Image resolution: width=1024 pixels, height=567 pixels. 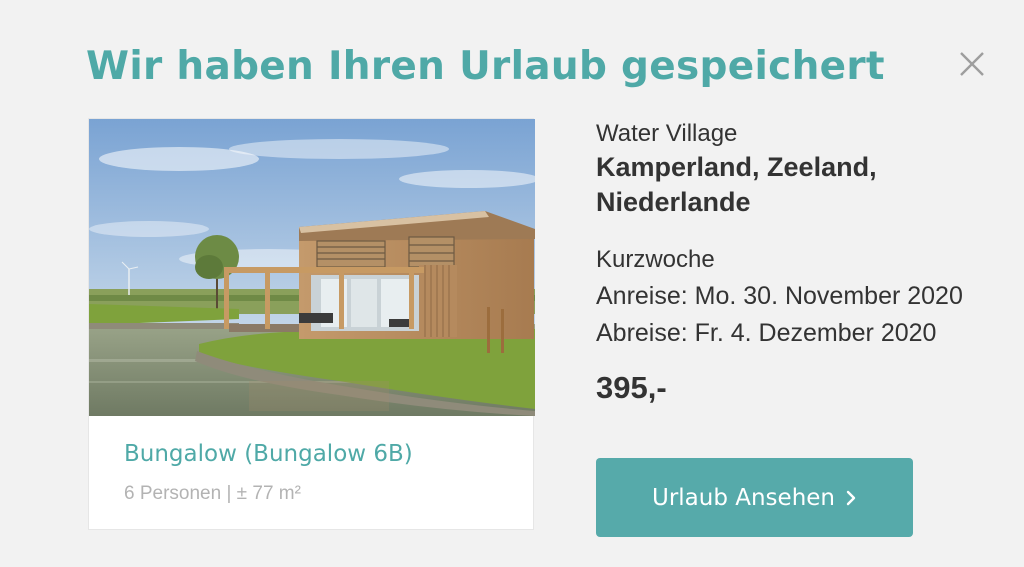 What do you see at coordinates (743, 497) in the screenshot?
I see `view-holiday-button-label: Urlaub Ansehen` at bounding box center [743, 497].